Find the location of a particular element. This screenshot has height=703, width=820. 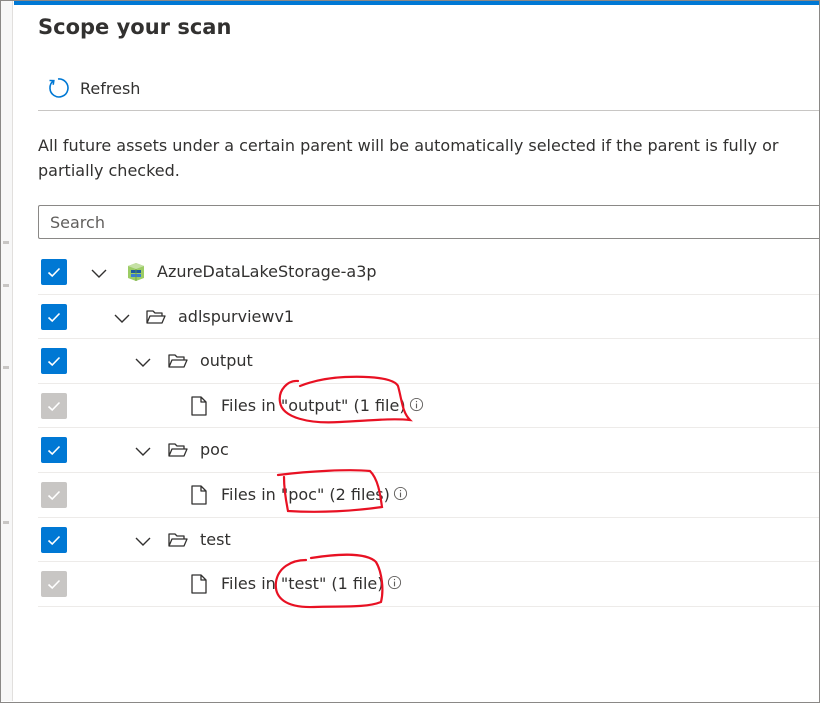

tree-row-container: adlspurviewv1 is located at coordinates (428, 317).